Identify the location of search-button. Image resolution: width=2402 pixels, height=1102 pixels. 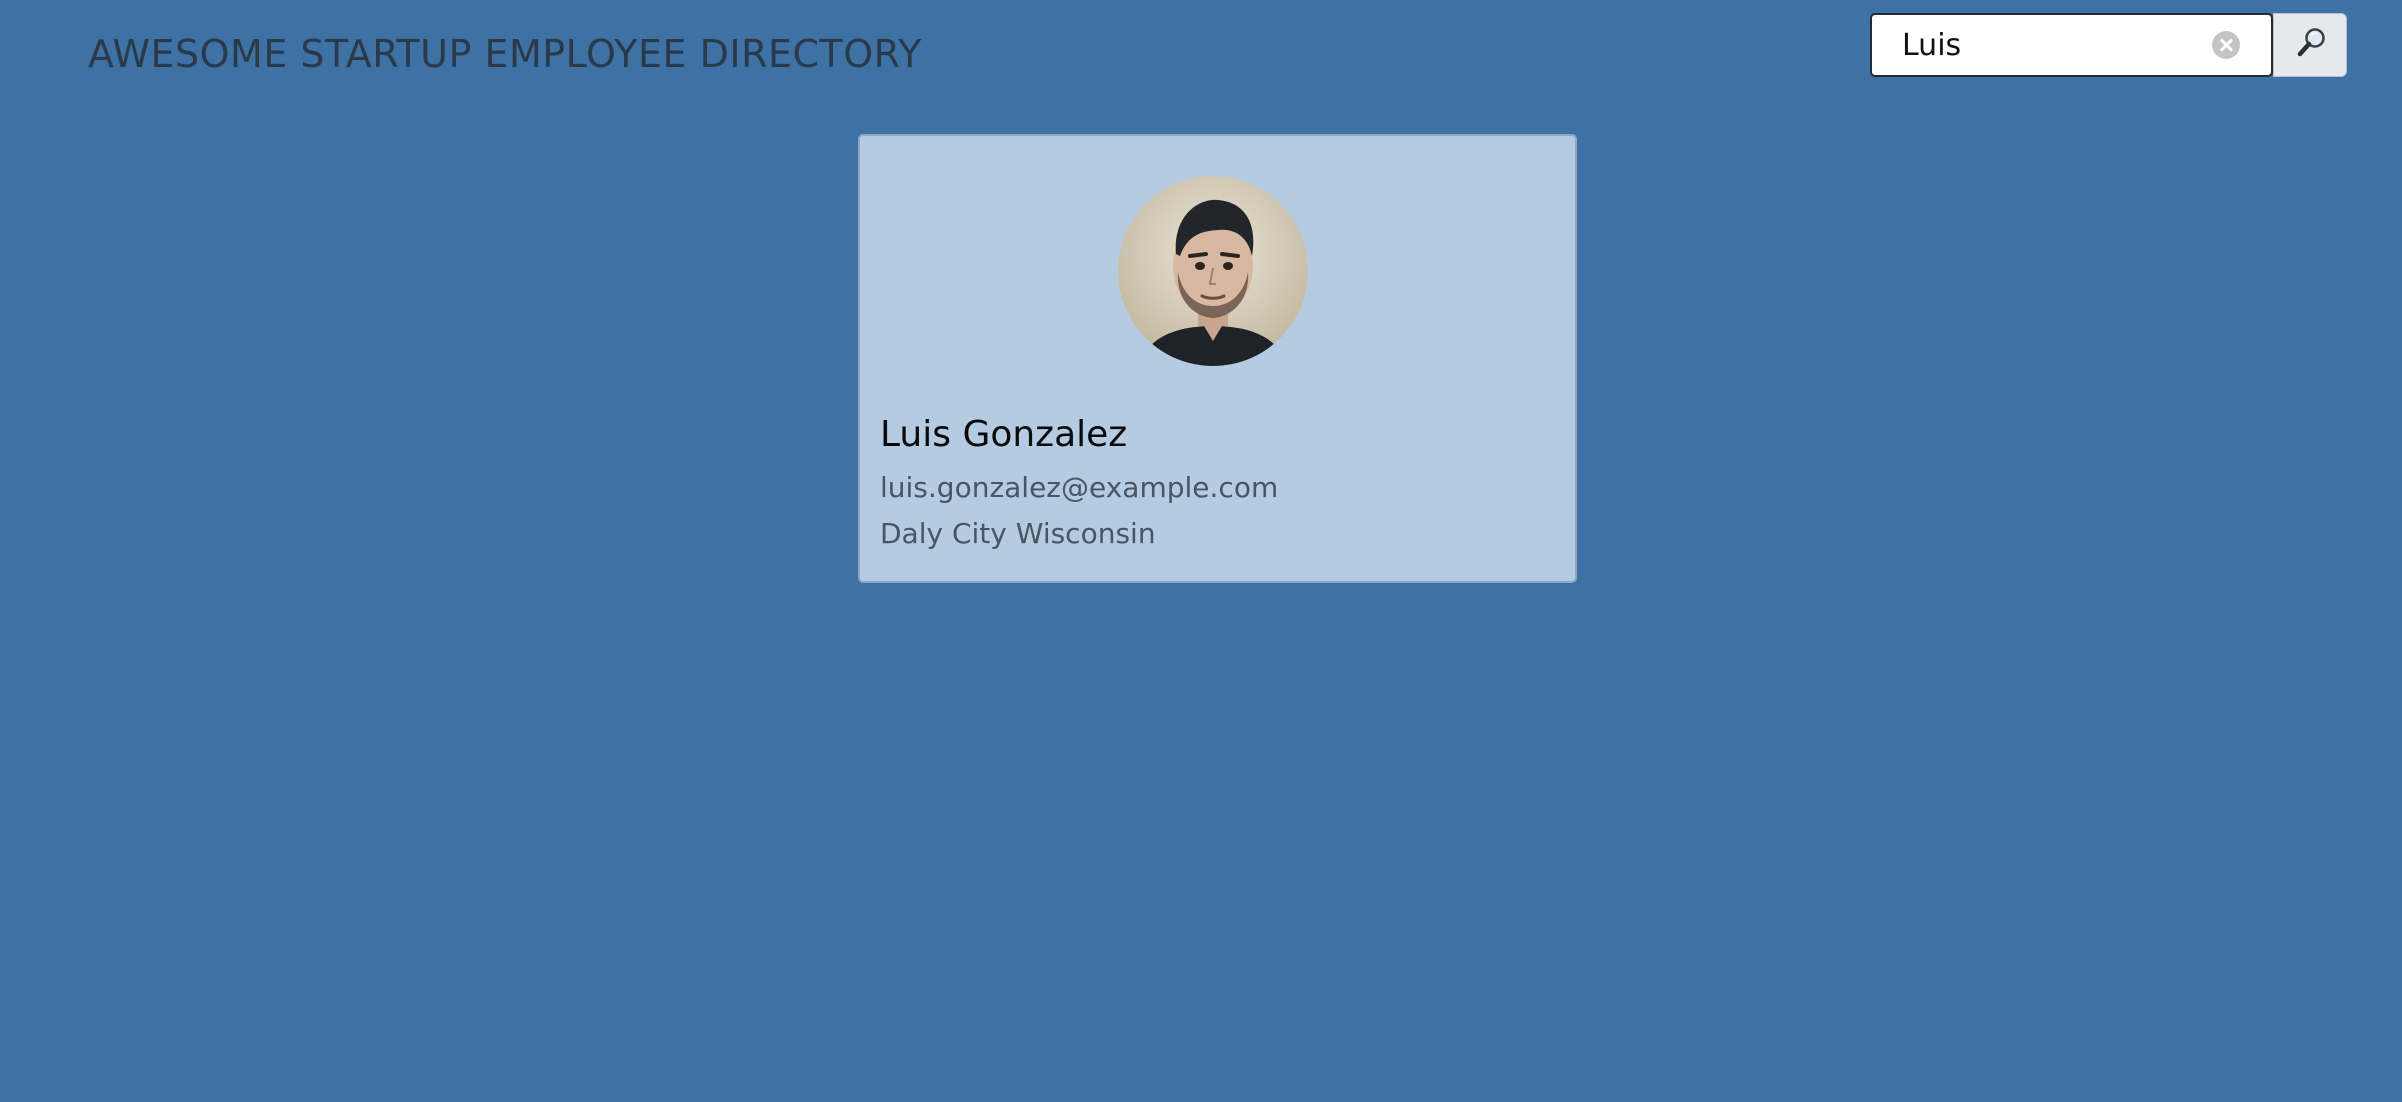
(2310, 45).